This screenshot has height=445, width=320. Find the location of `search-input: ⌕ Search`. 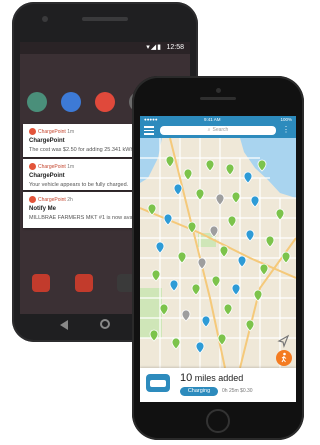

search-input: ⌕ Search is located at coordinates (218, 130).